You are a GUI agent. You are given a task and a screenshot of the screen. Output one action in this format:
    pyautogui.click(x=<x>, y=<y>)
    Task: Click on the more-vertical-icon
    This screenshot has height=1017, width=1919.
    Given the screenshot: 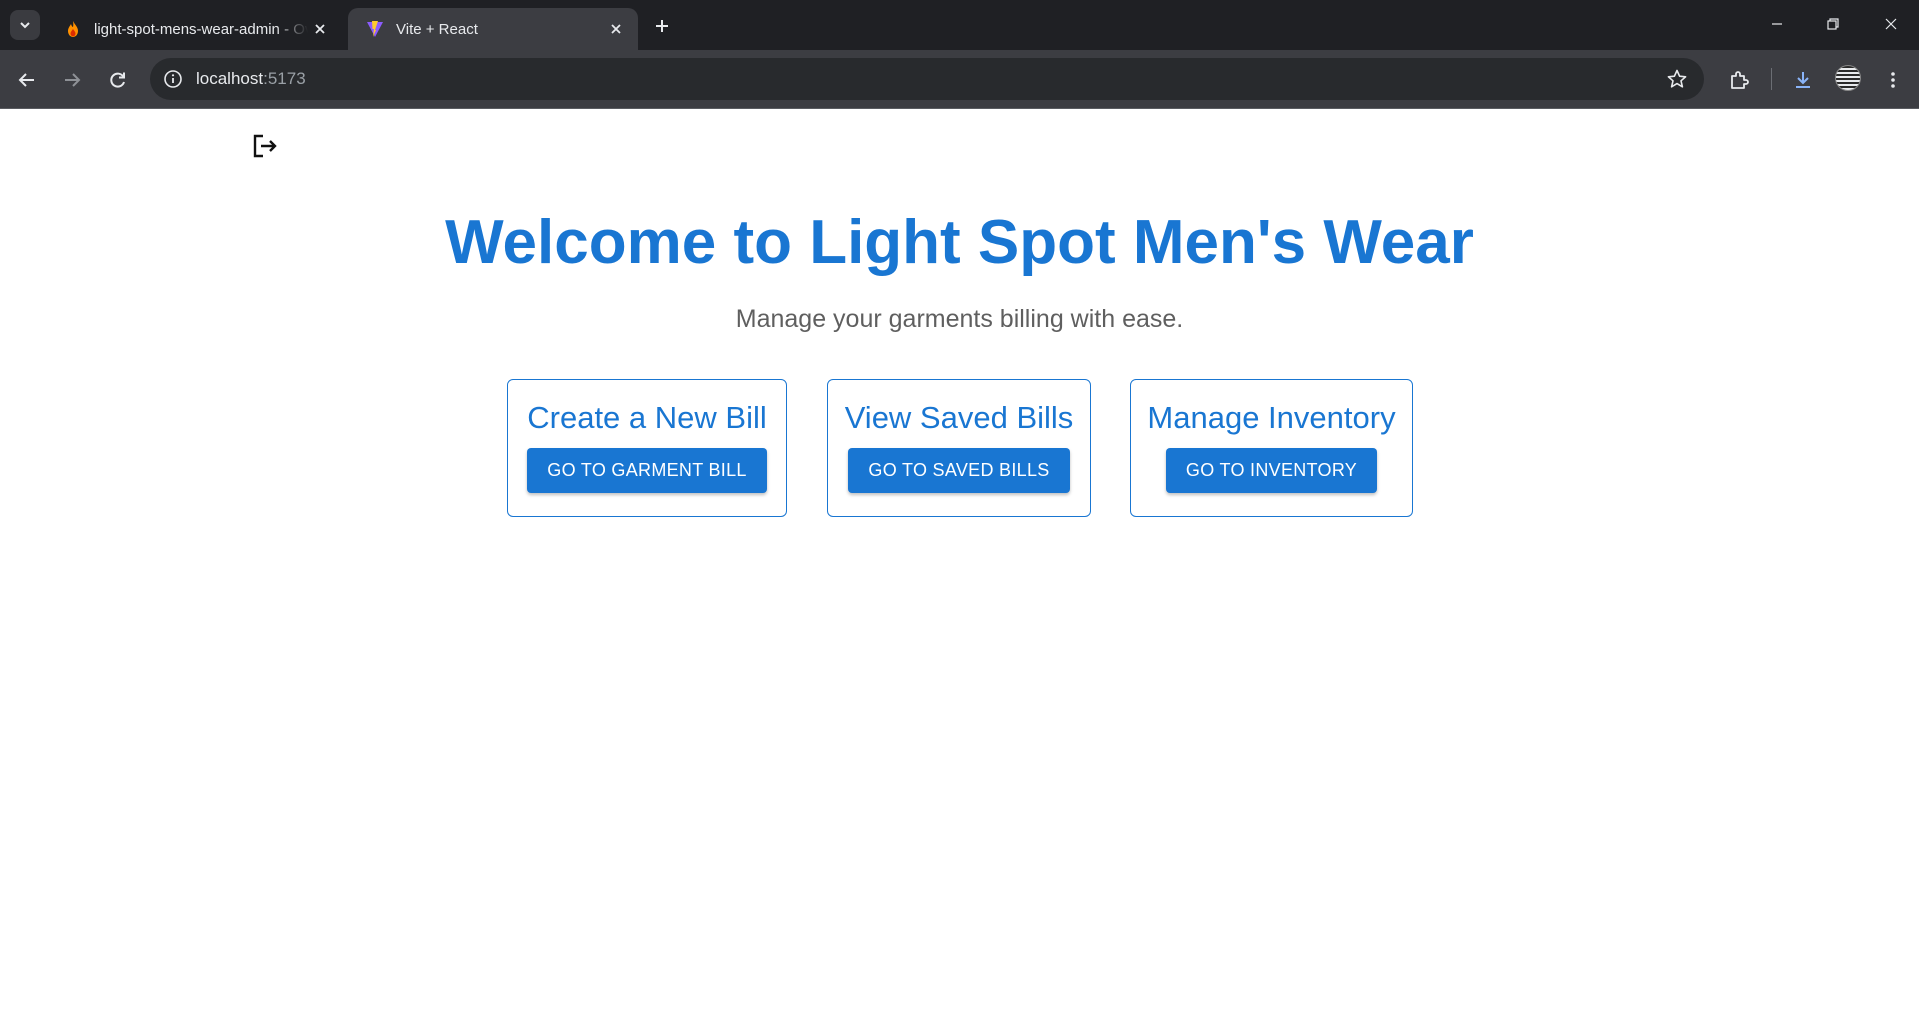 What is the action you would take?
    pyautogui.click(x=1893, y=80)
    